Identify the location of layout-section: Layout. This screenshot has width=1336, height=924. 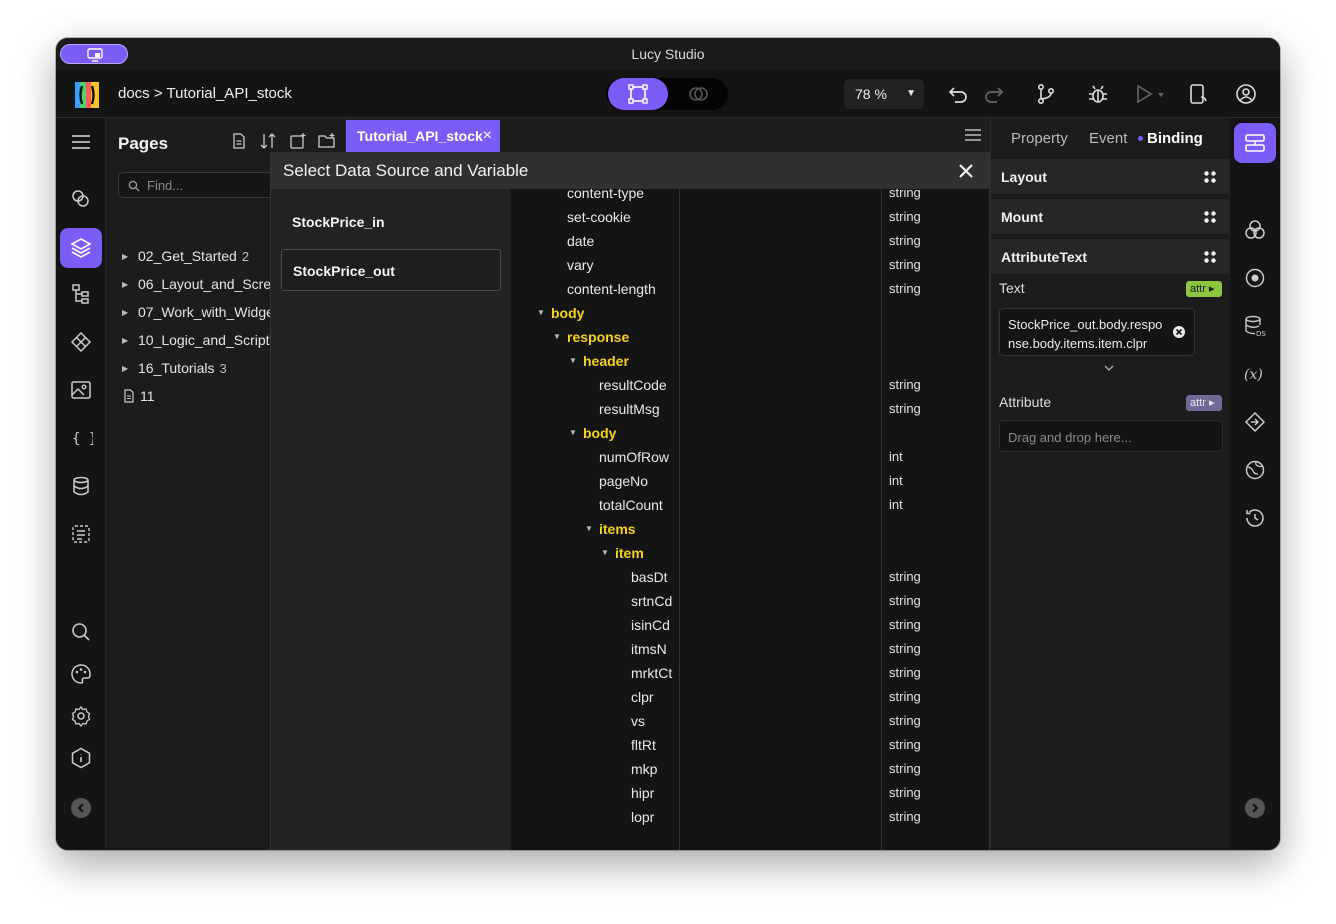
(1111, 176).